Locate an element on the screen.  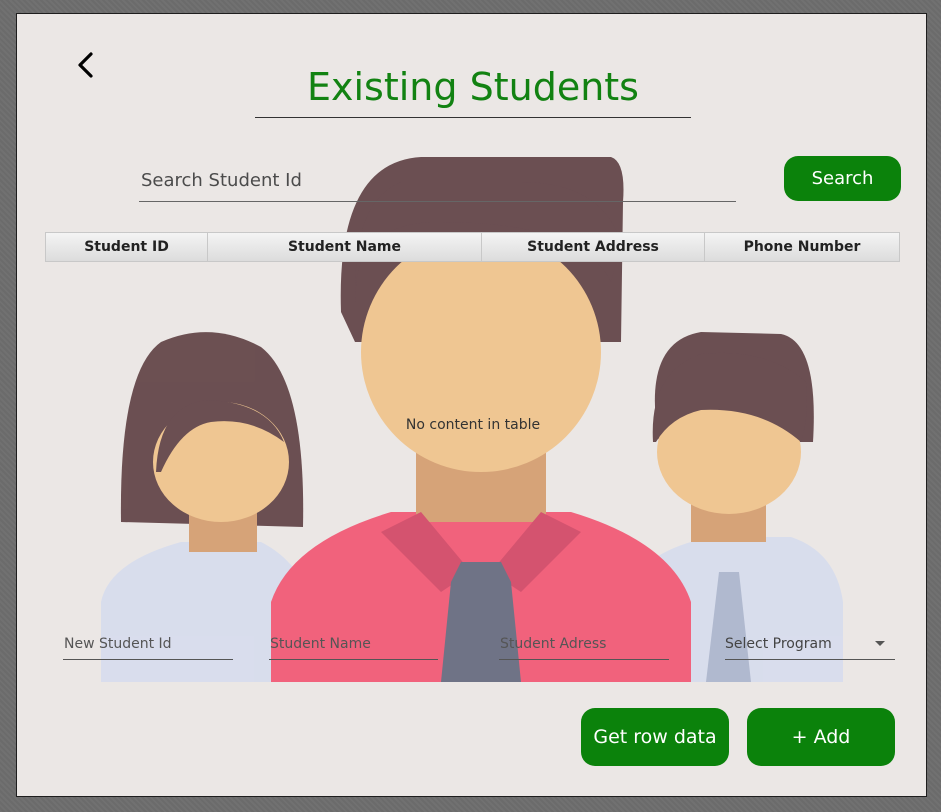
program-select-value: Select Program is located at coordinates (778, 643).